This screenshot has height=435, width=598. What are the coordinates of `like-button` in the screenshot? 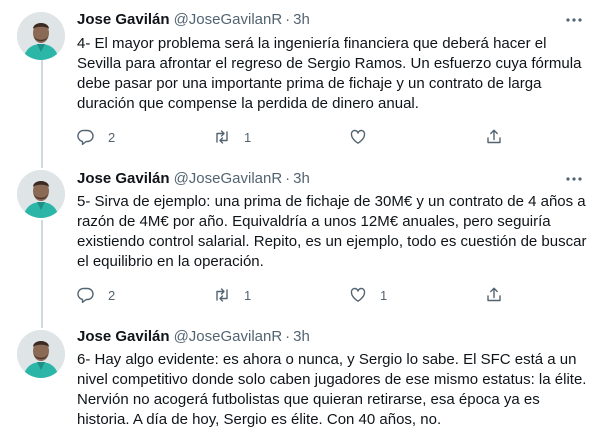 It's located at (364, 137).